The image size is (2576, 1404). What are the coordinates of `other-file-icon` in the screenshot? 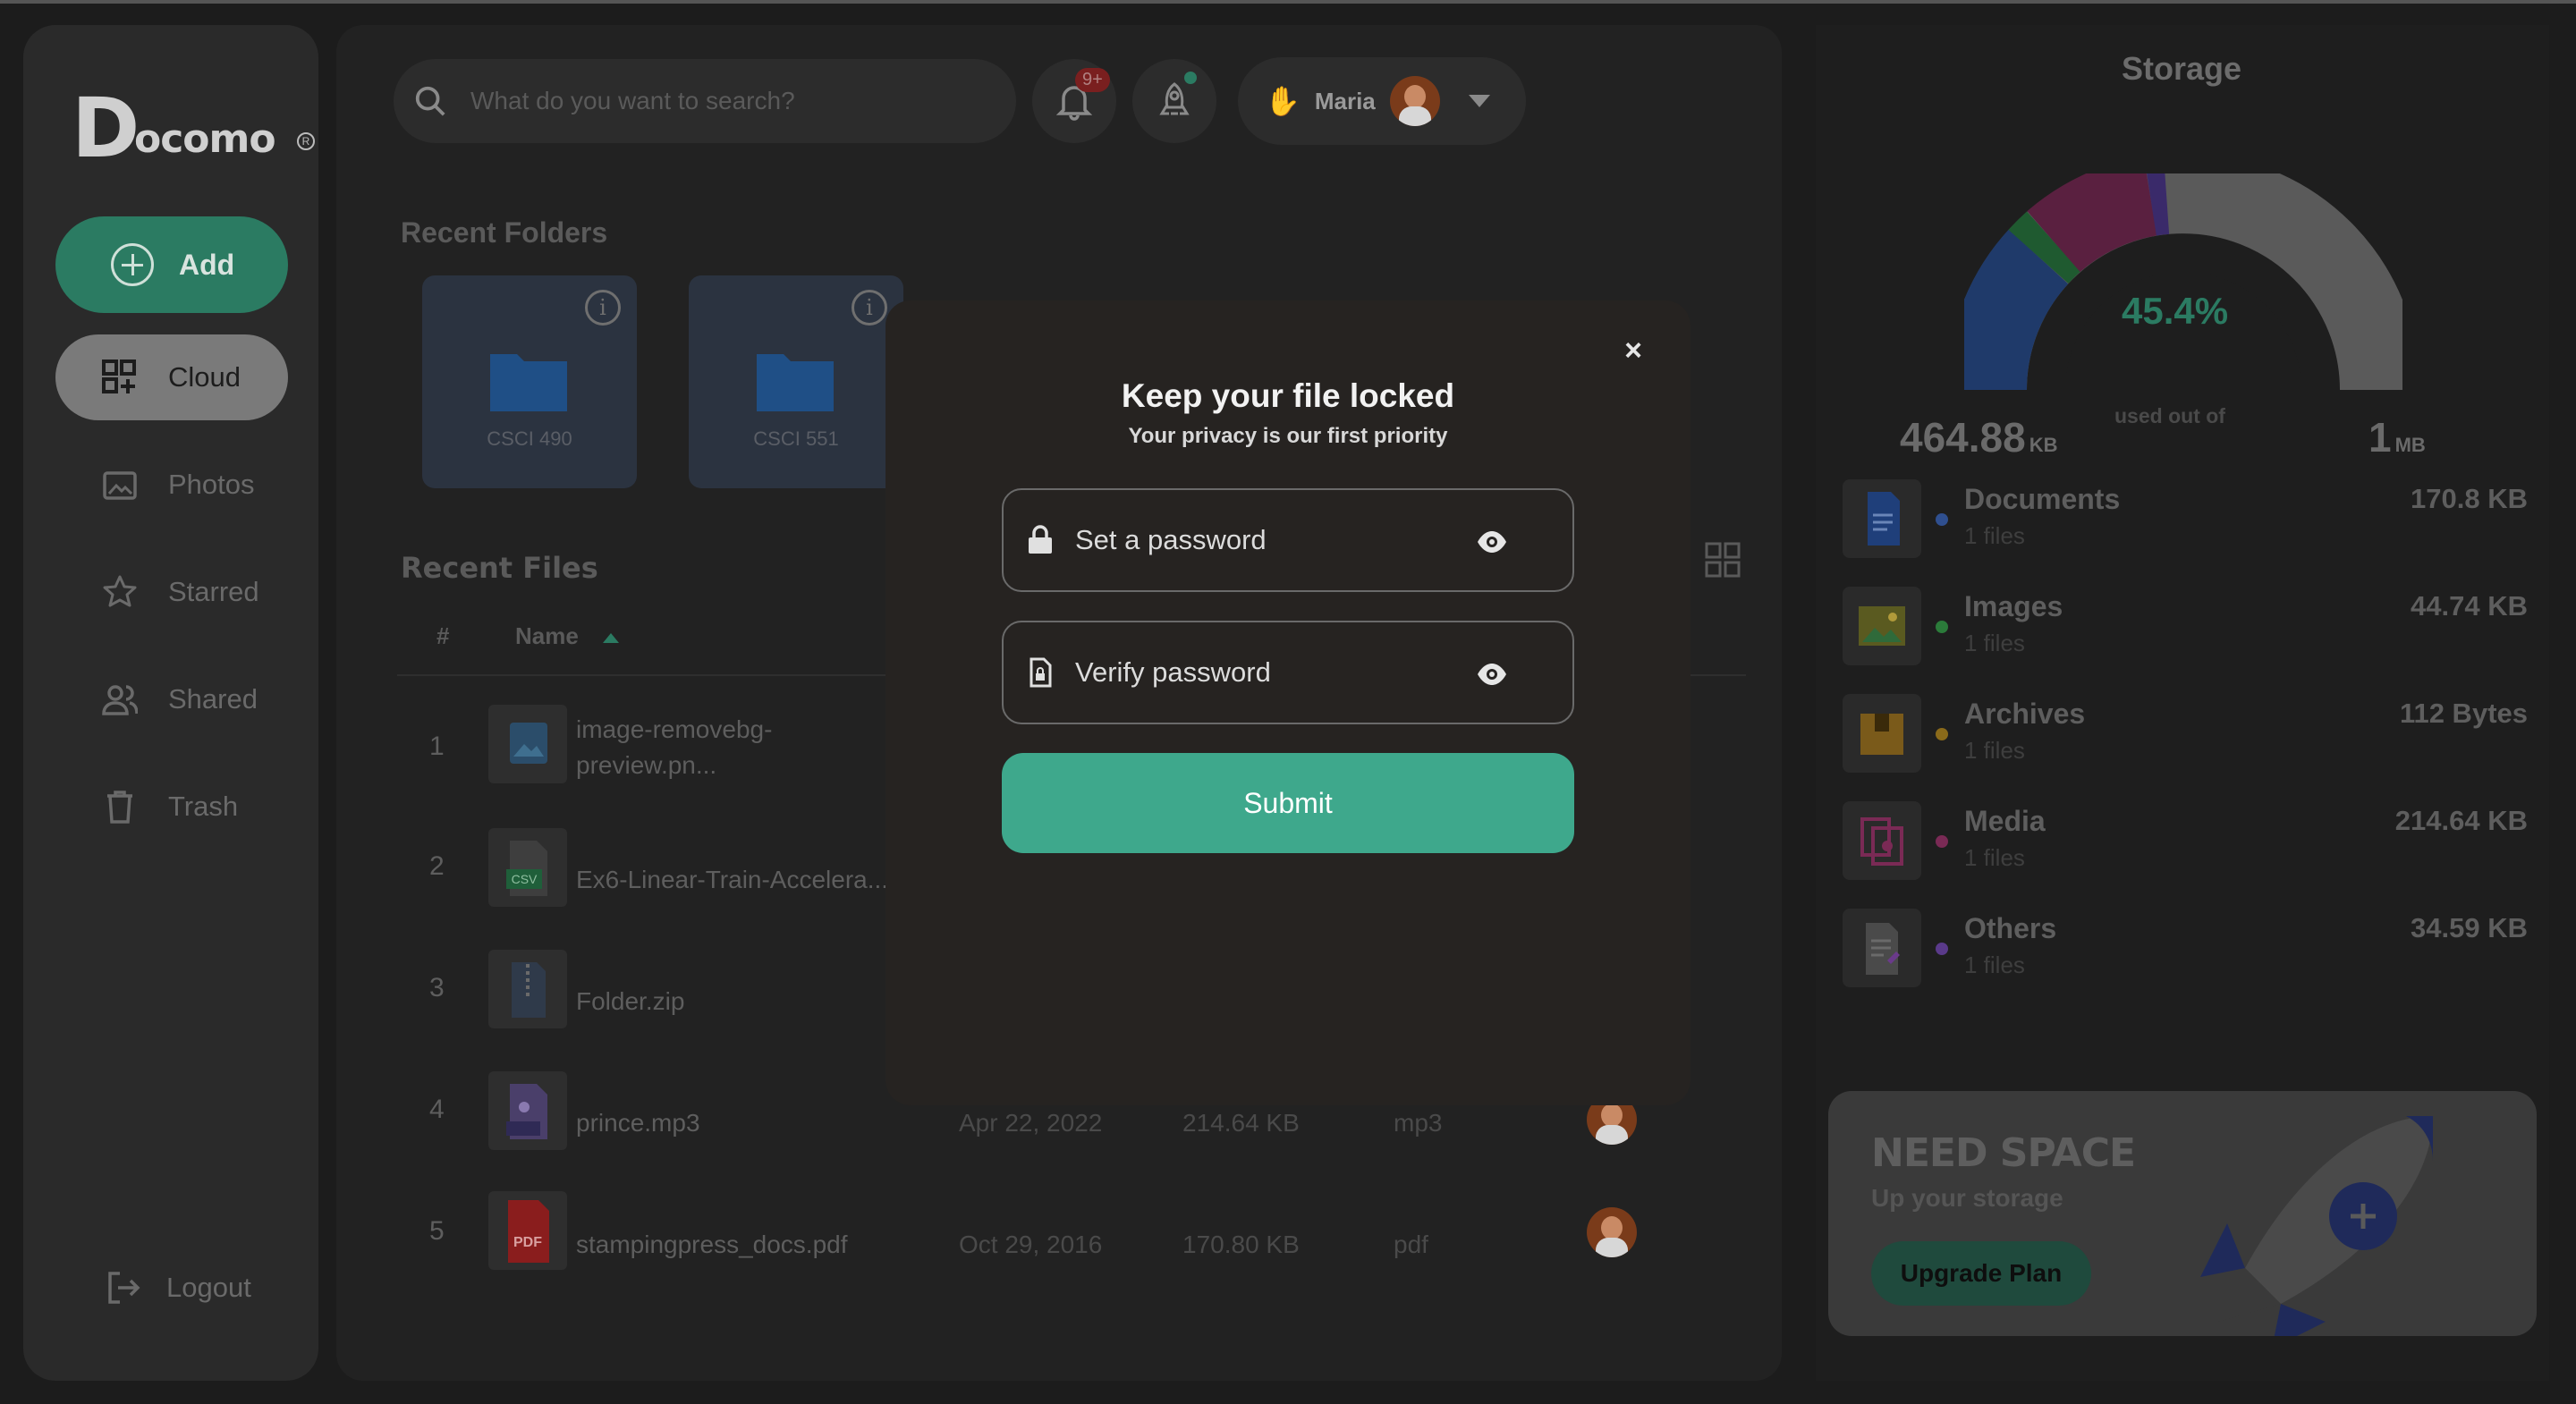 It's located at (1882, 948).